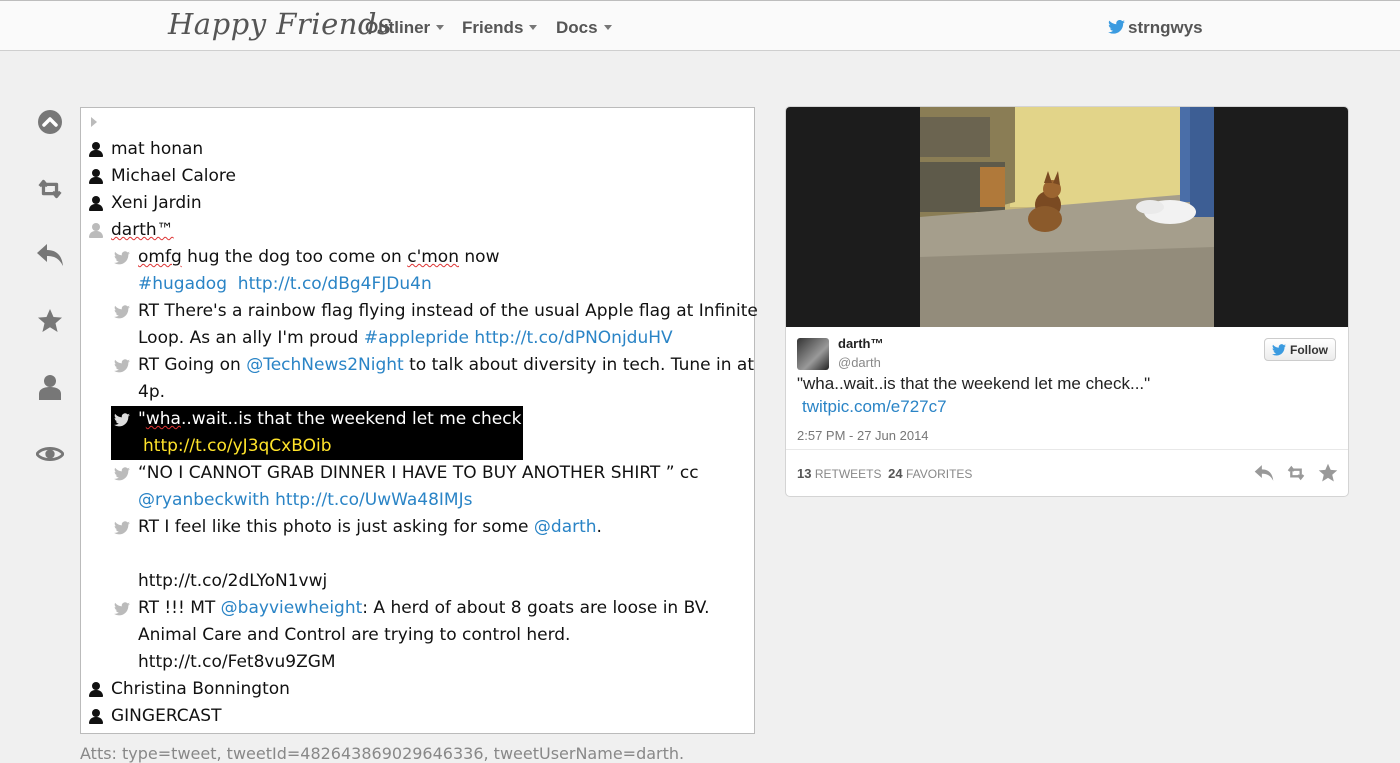  Describe the element at coordinates (94, 122) in the screenshot. I see `expand-triangle-icon` at that location.